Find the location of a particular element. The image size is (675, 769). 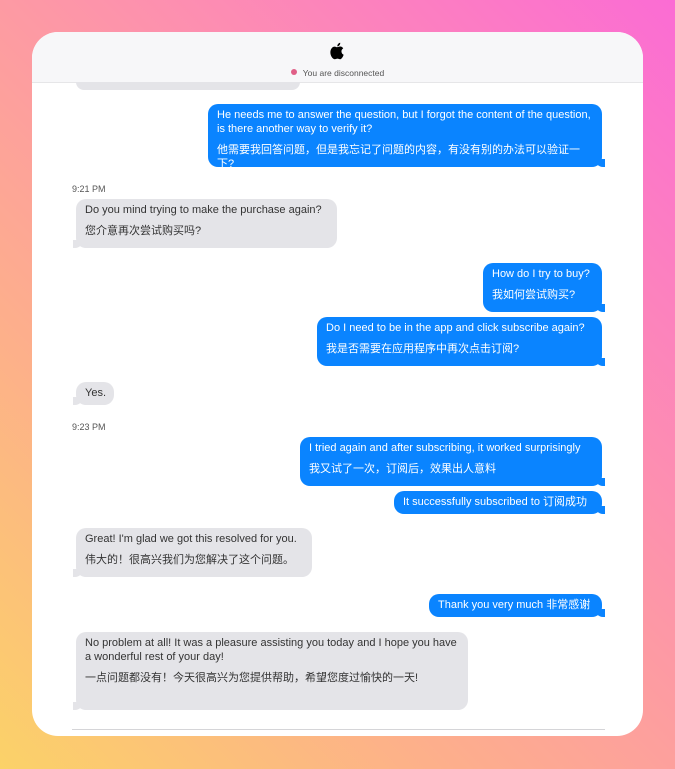

connection-status: You are disconnected is located at coordinates (337, 72).